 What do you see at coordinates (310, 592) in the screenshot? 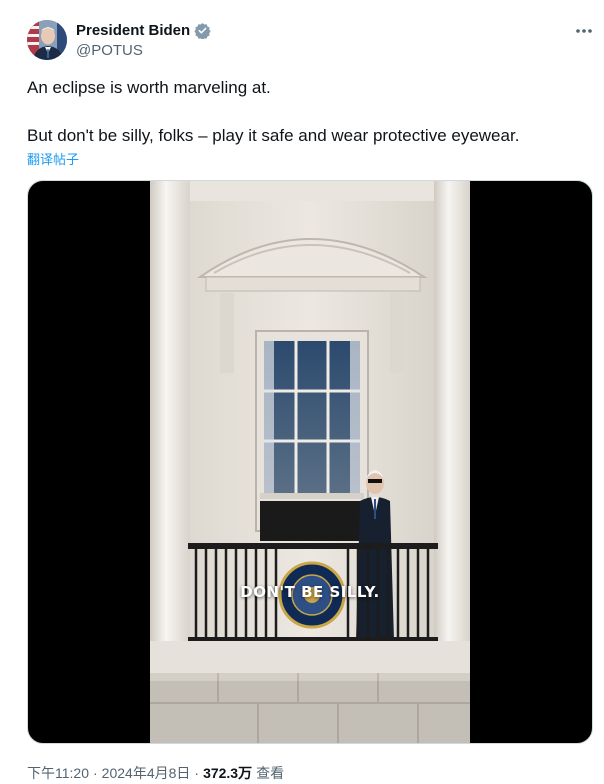
I see `video-caption: DON'T BE SILLY.` at bounding box center [310, 592].